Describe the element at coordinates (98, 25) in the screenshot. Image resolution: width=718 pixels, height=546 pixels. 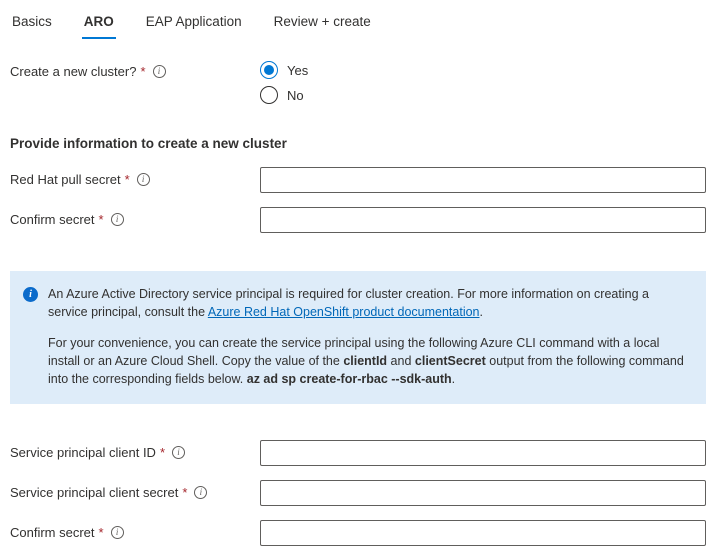
I see `tab-aro: ARO` at that location.